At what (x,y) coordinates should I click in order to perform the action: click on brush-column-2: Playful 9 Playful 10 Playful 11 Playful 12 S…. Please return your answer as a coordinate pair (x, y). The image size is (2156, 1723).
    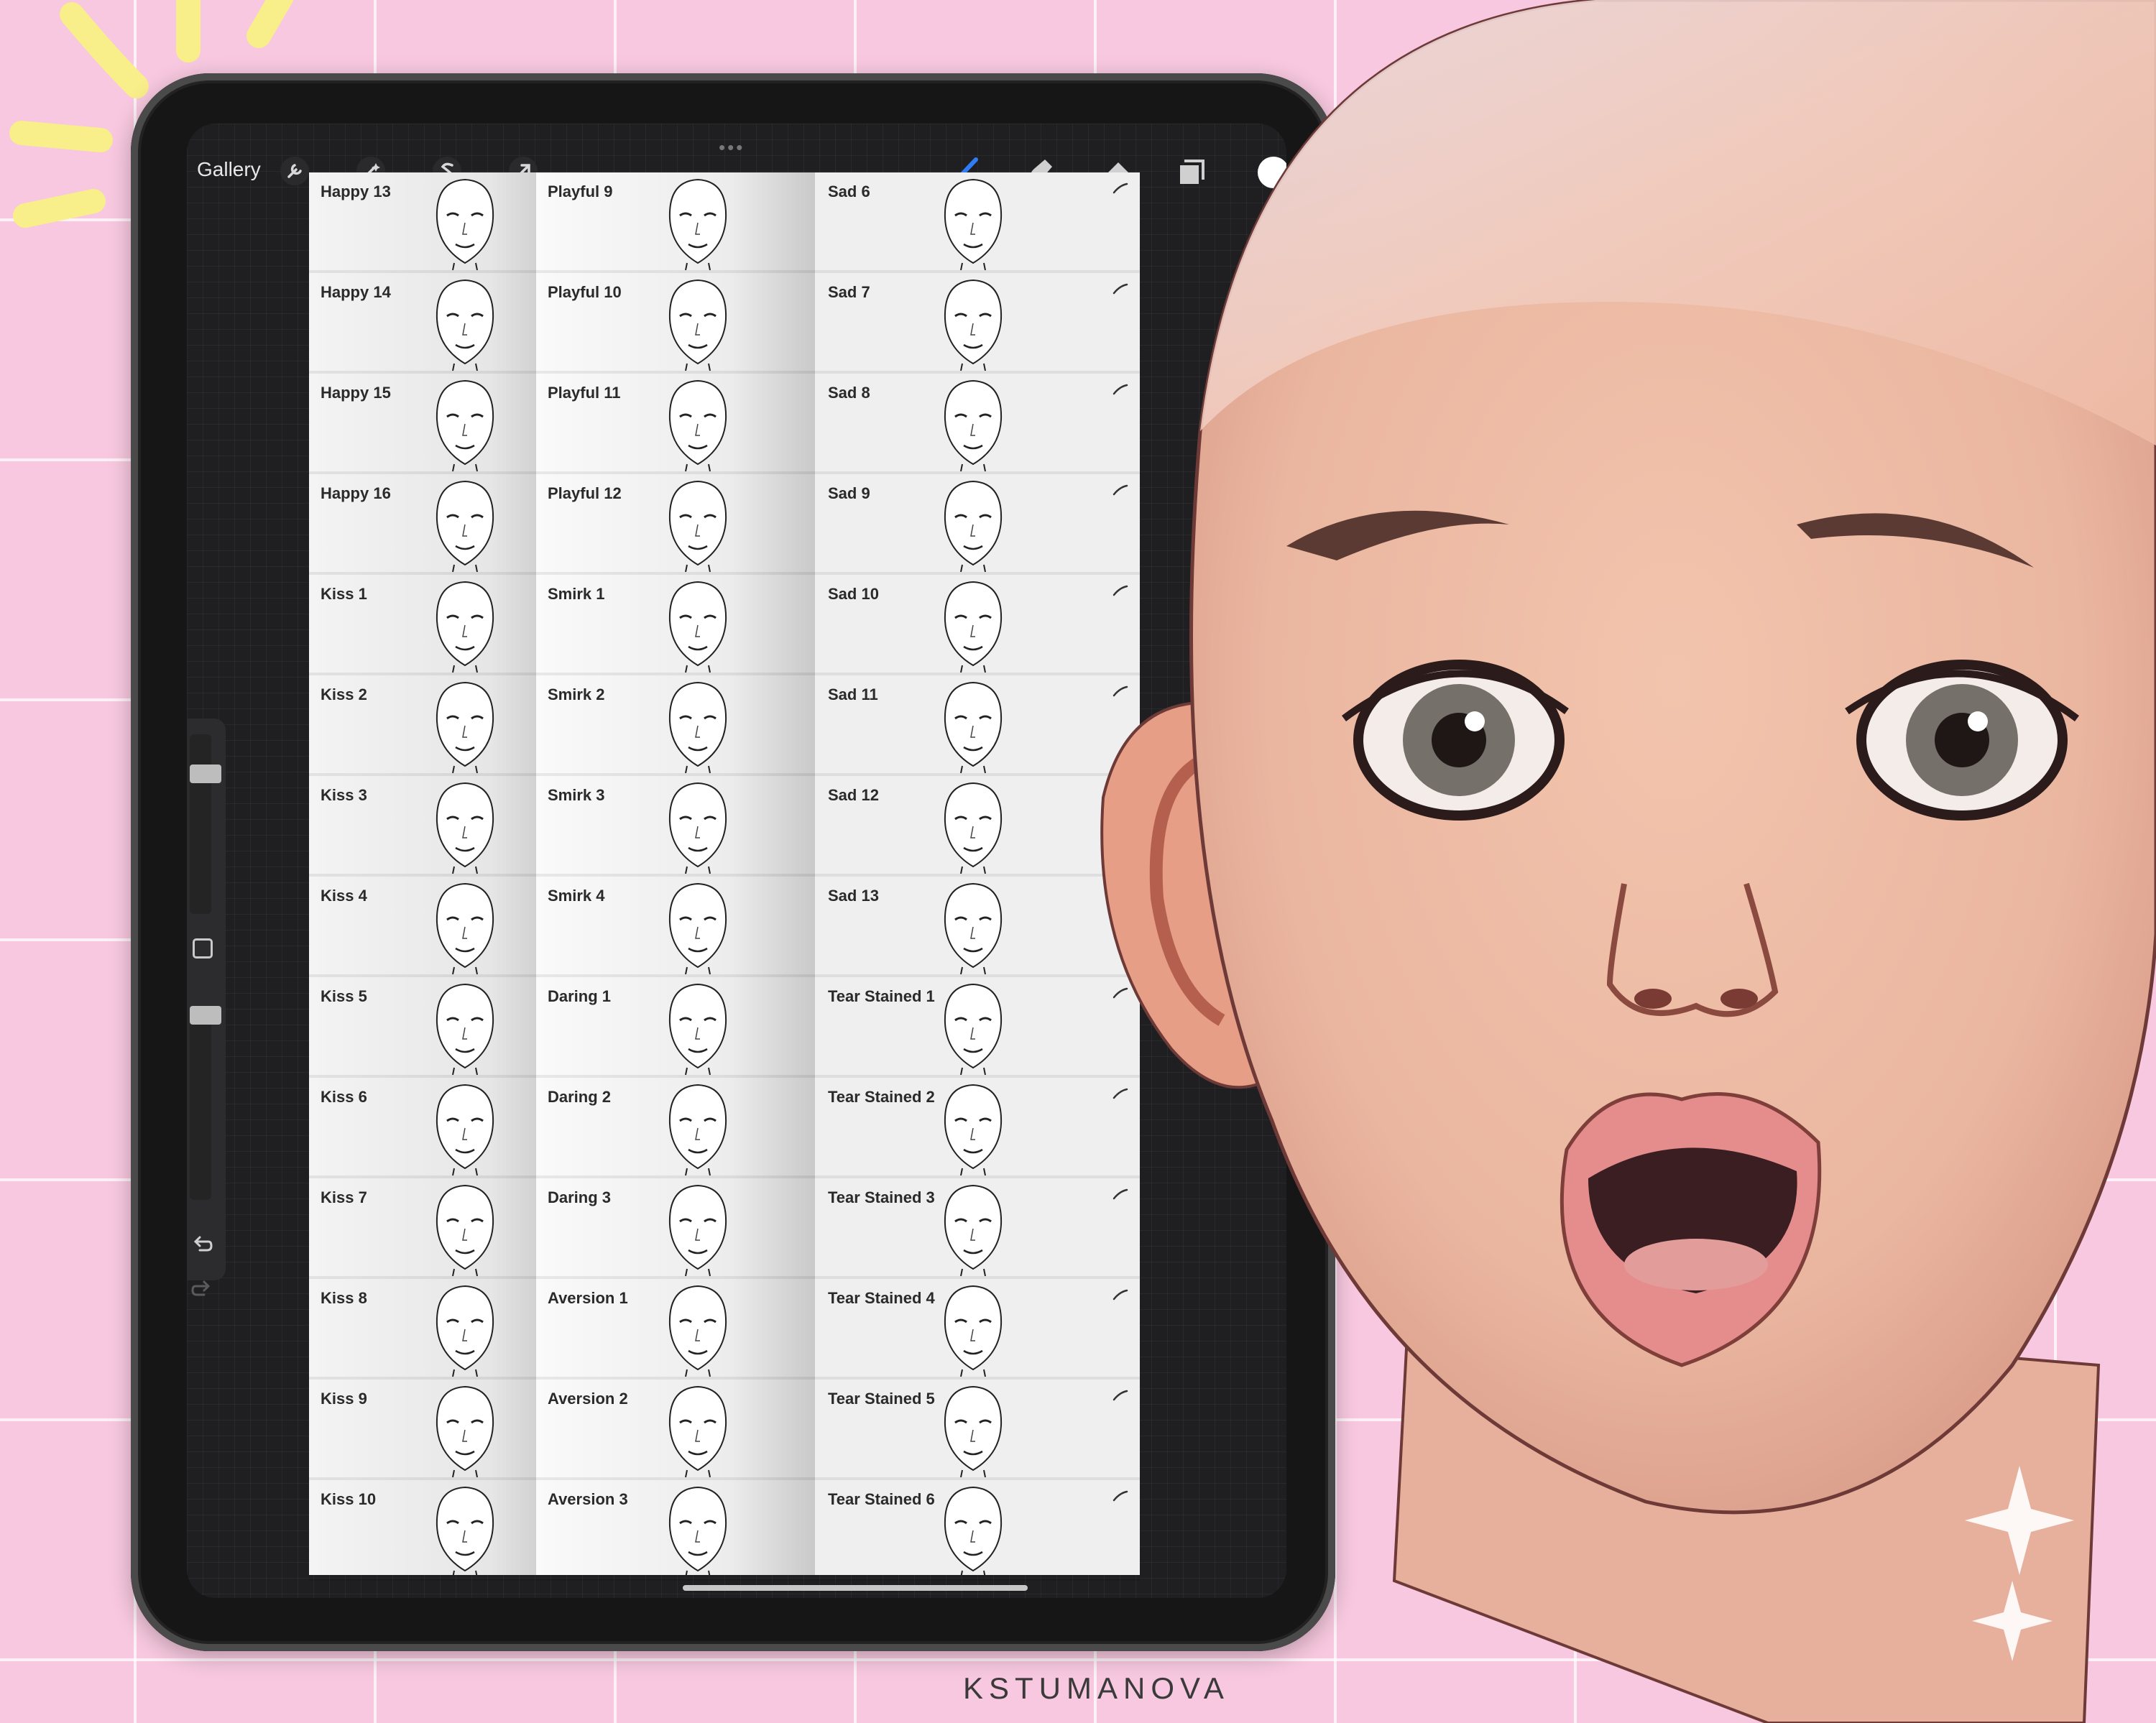
    Looking at the image, I should click on (675, 876).